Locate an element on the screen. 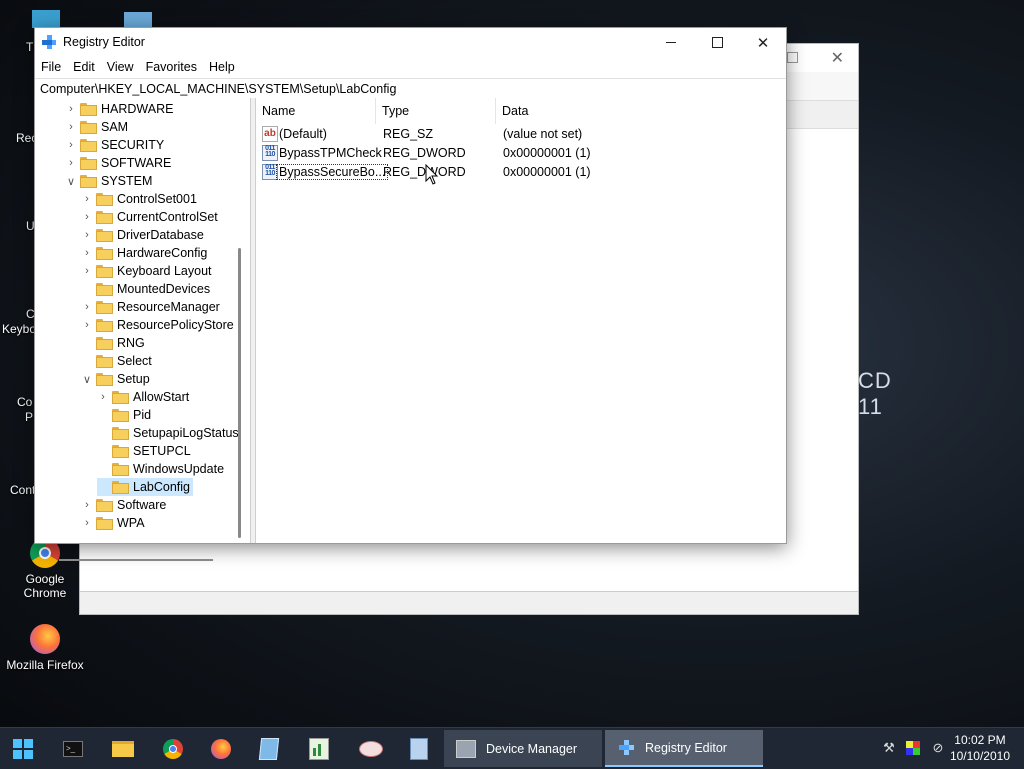 The image size is (1024, 769). close-icon: ✕ is located at coordinates (763, 43).